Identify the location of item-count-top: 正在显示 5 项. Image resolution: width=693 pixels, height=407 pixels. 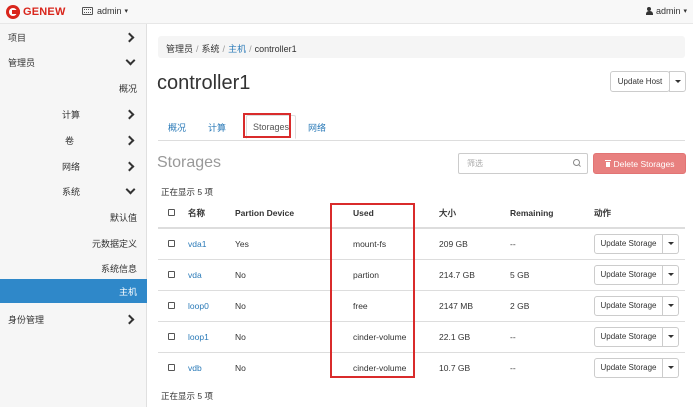
(187, 192).